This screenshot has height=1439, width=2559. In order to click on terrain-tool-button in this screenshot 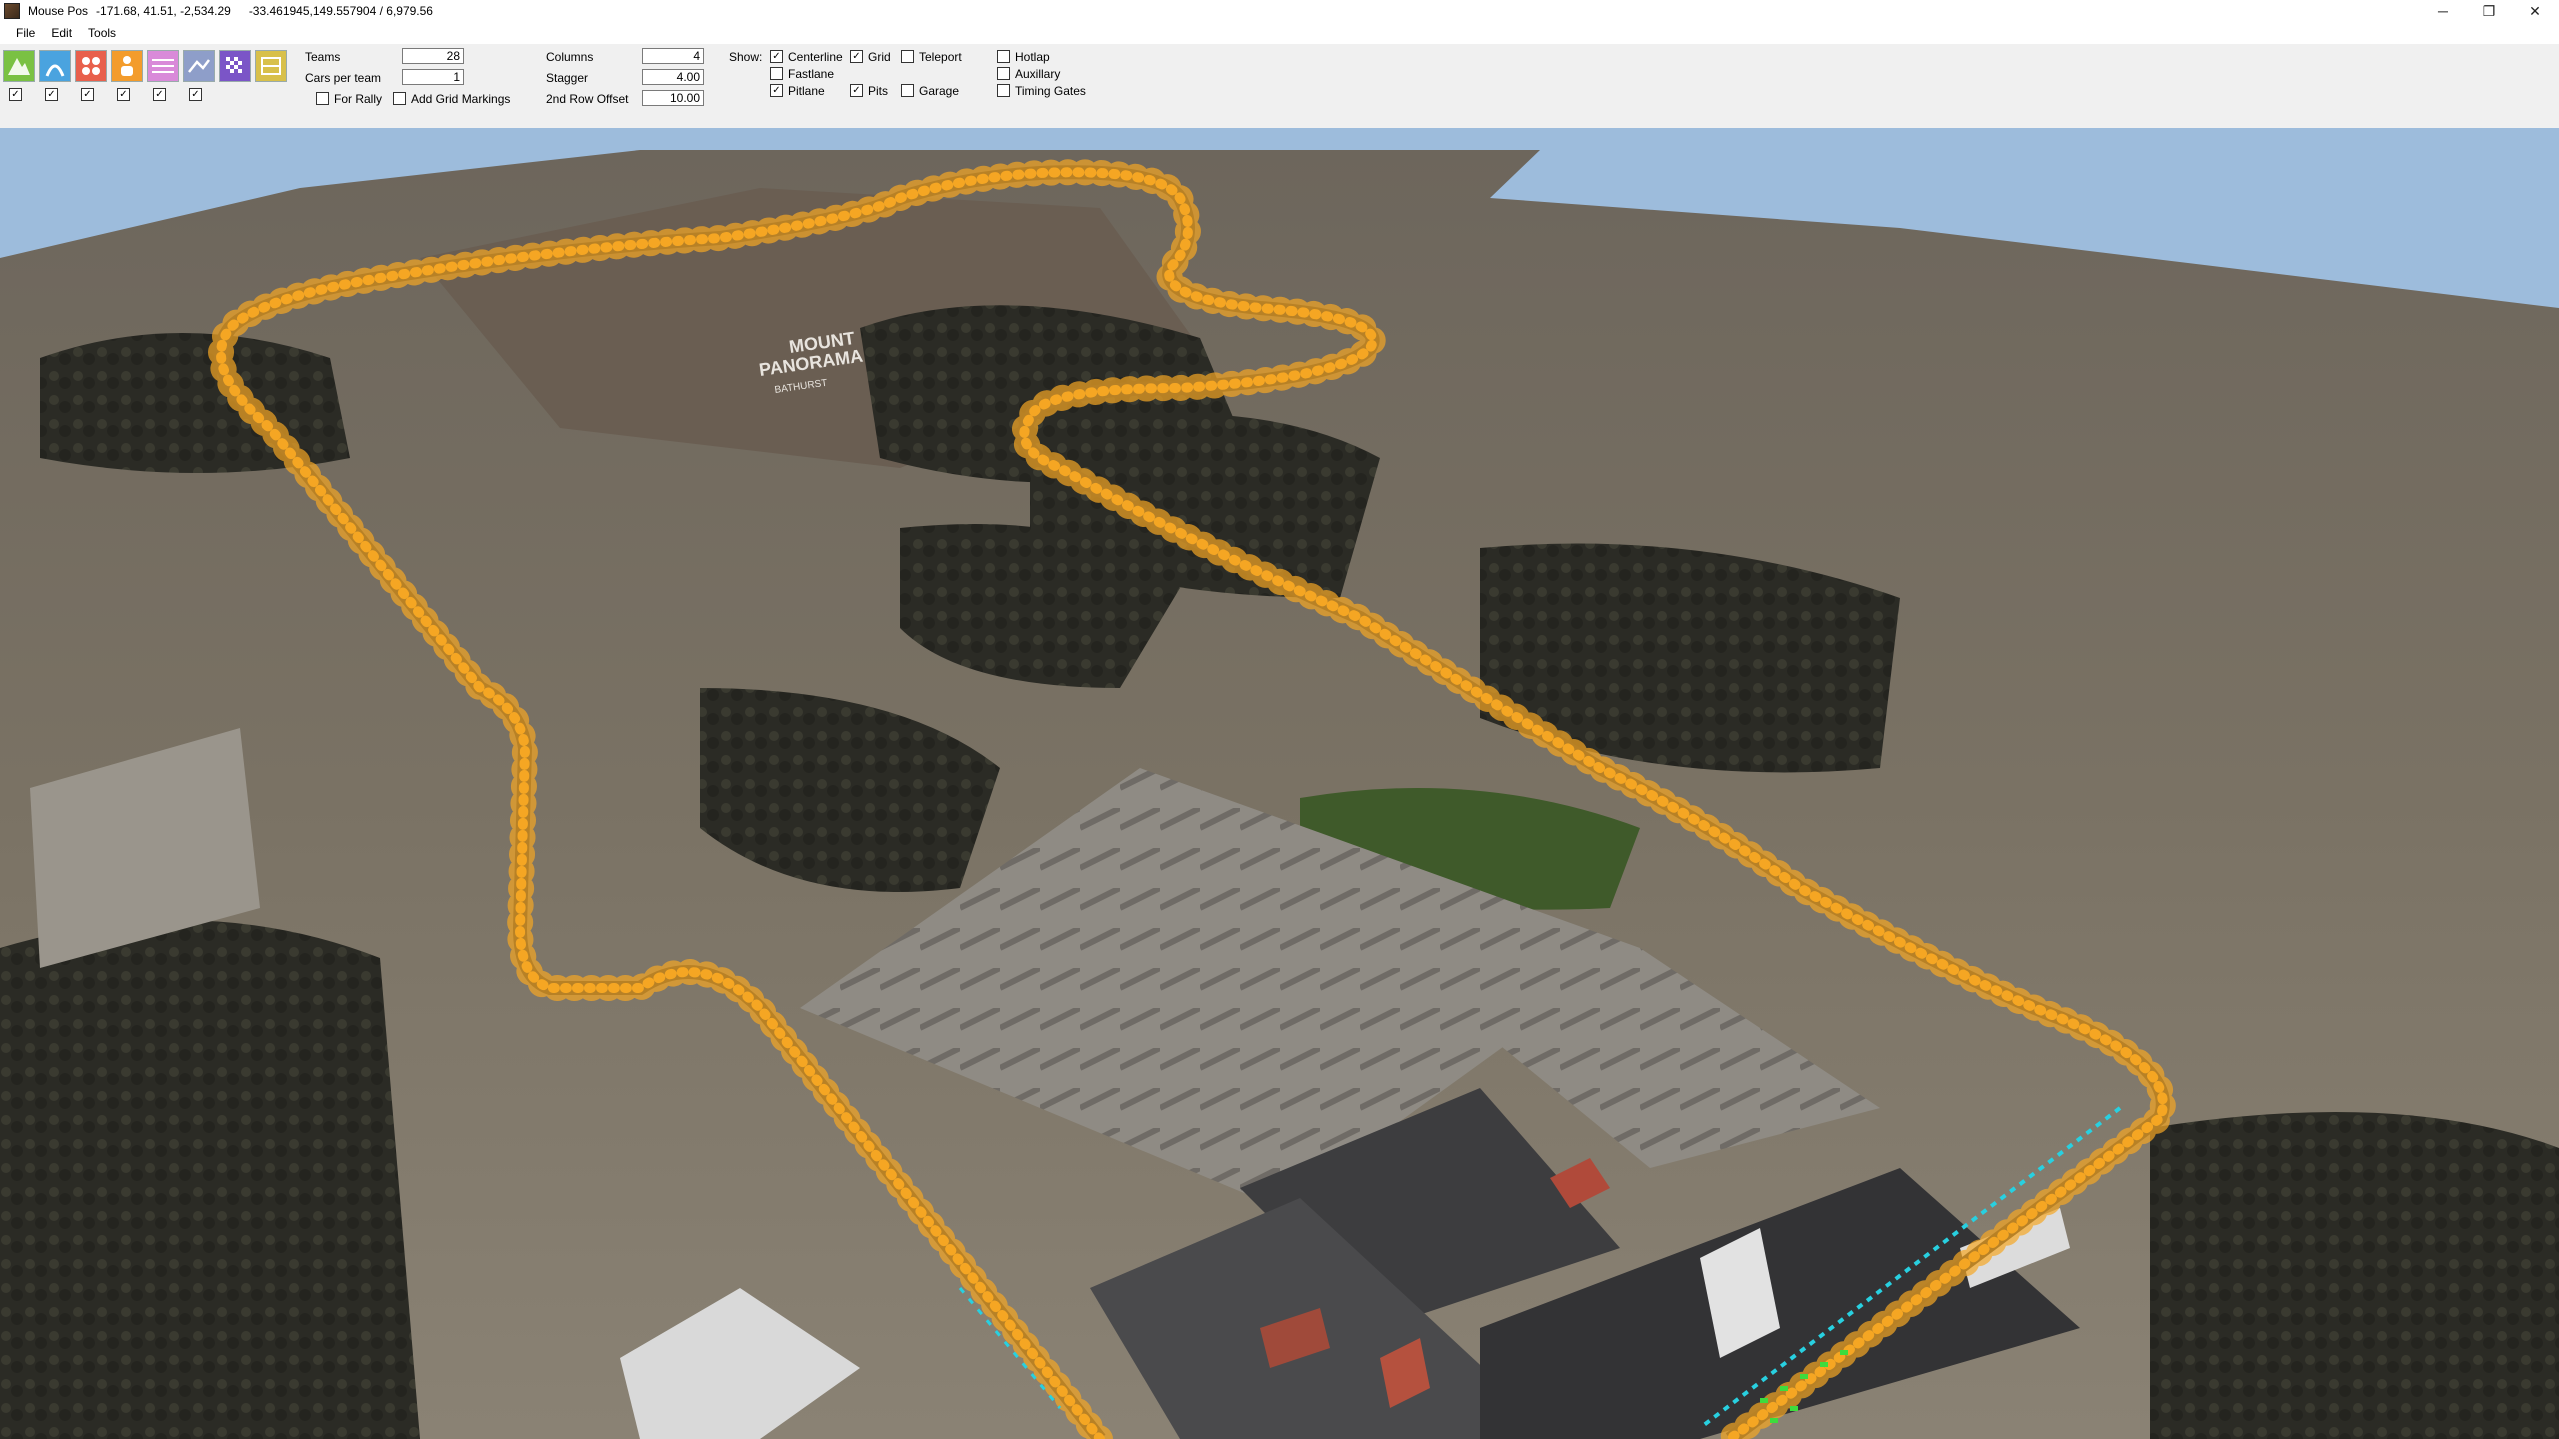, I will do `click(19, 66)`.